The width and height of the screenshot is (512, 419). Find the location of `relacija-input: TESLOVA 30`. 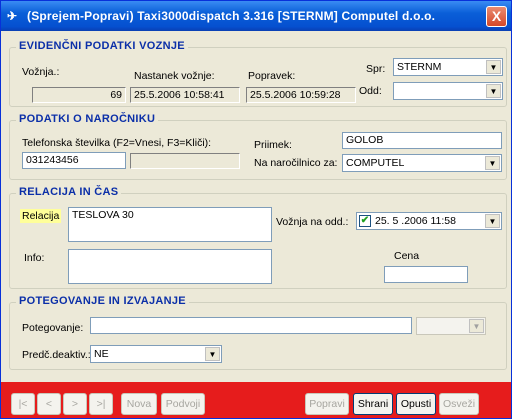

relacija-input: TESLOVA 30 is located at coordinates (170, 224).